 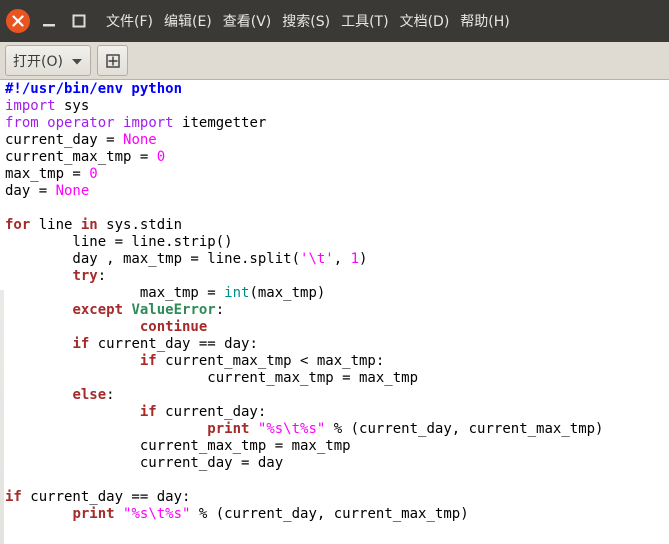 I want to click on menu-documents: 文档(D), so click(x=425, y=21).